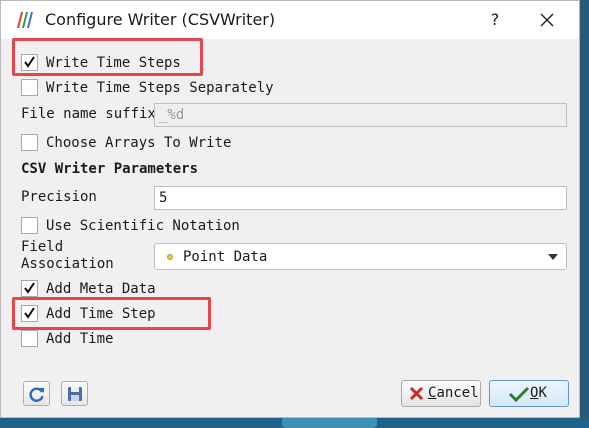 The image size is (589, 428). I want to click on precision-label: Precision, so click(59, 197).